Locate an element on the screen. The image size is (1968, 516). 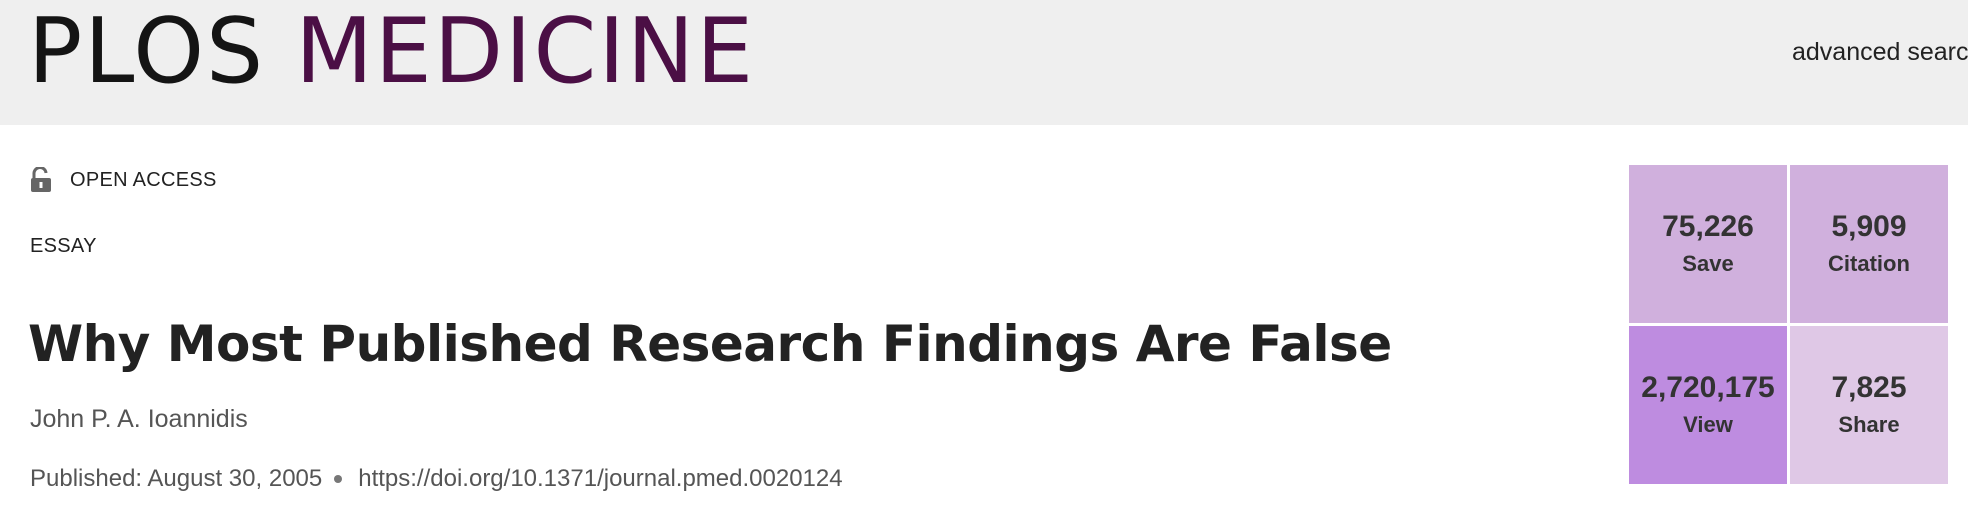
open-access-label: OPEN ACCESS is located at coordinates (143, 179).